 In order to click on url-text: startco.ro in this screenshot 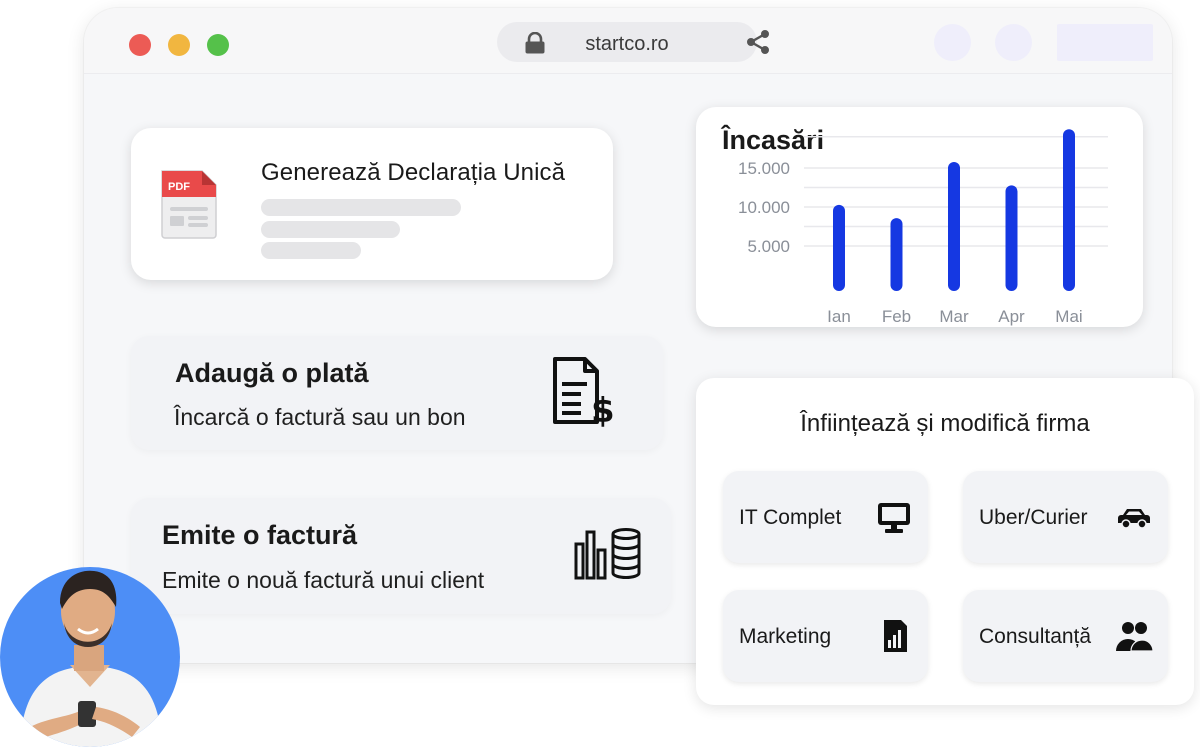, I will do `click(627, 44)`.